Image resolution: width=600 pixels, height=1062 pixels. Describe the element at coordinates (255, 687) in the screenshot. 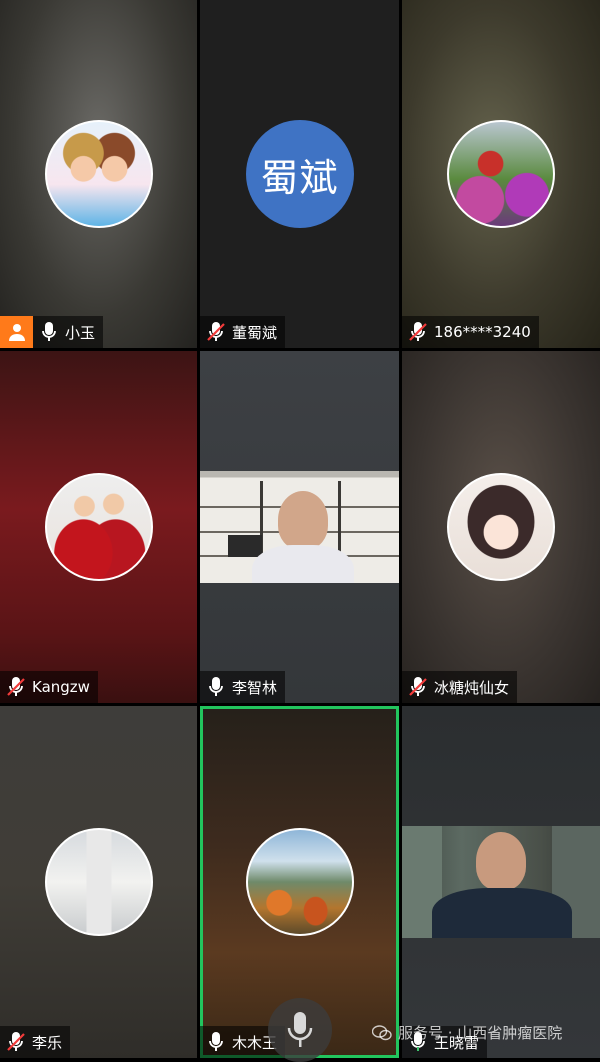

I see `participant-name: 李智林` at that location.